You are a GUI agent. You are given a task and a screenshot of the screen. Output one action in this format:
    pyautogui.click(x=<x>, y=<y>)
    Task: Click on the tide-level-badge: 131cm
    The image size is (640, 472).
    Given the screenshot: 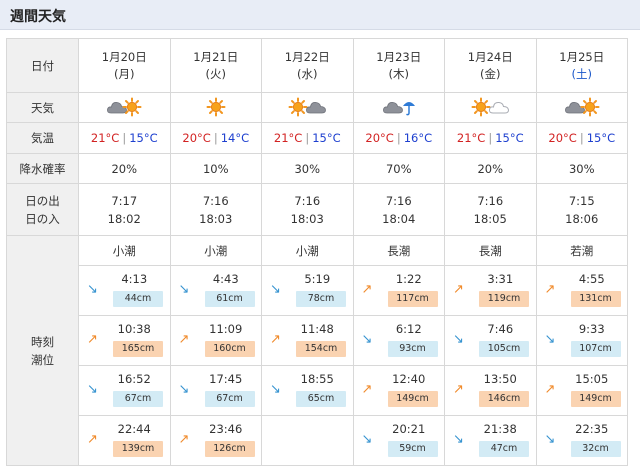 What is the action you would take?
    pyautogui.click(x=595, y=299)
    